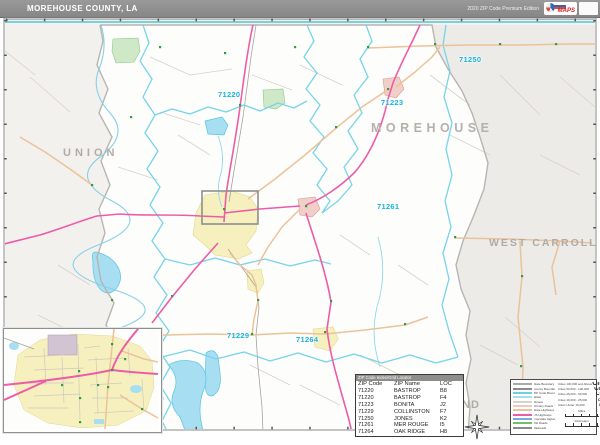 The image size is (600, 445). Describe the element at coordinates (366, 425) in the screenshot. I see `cell-zip: 71261` at that location.